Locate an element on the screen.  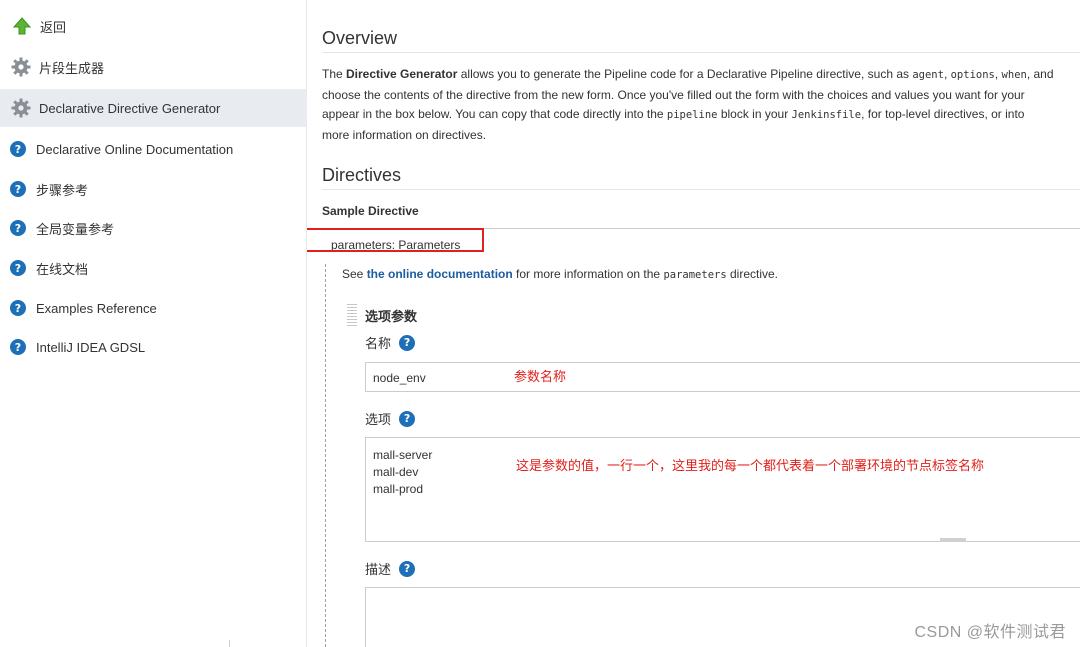
nesting-guide is located at coordinates (325, 455).